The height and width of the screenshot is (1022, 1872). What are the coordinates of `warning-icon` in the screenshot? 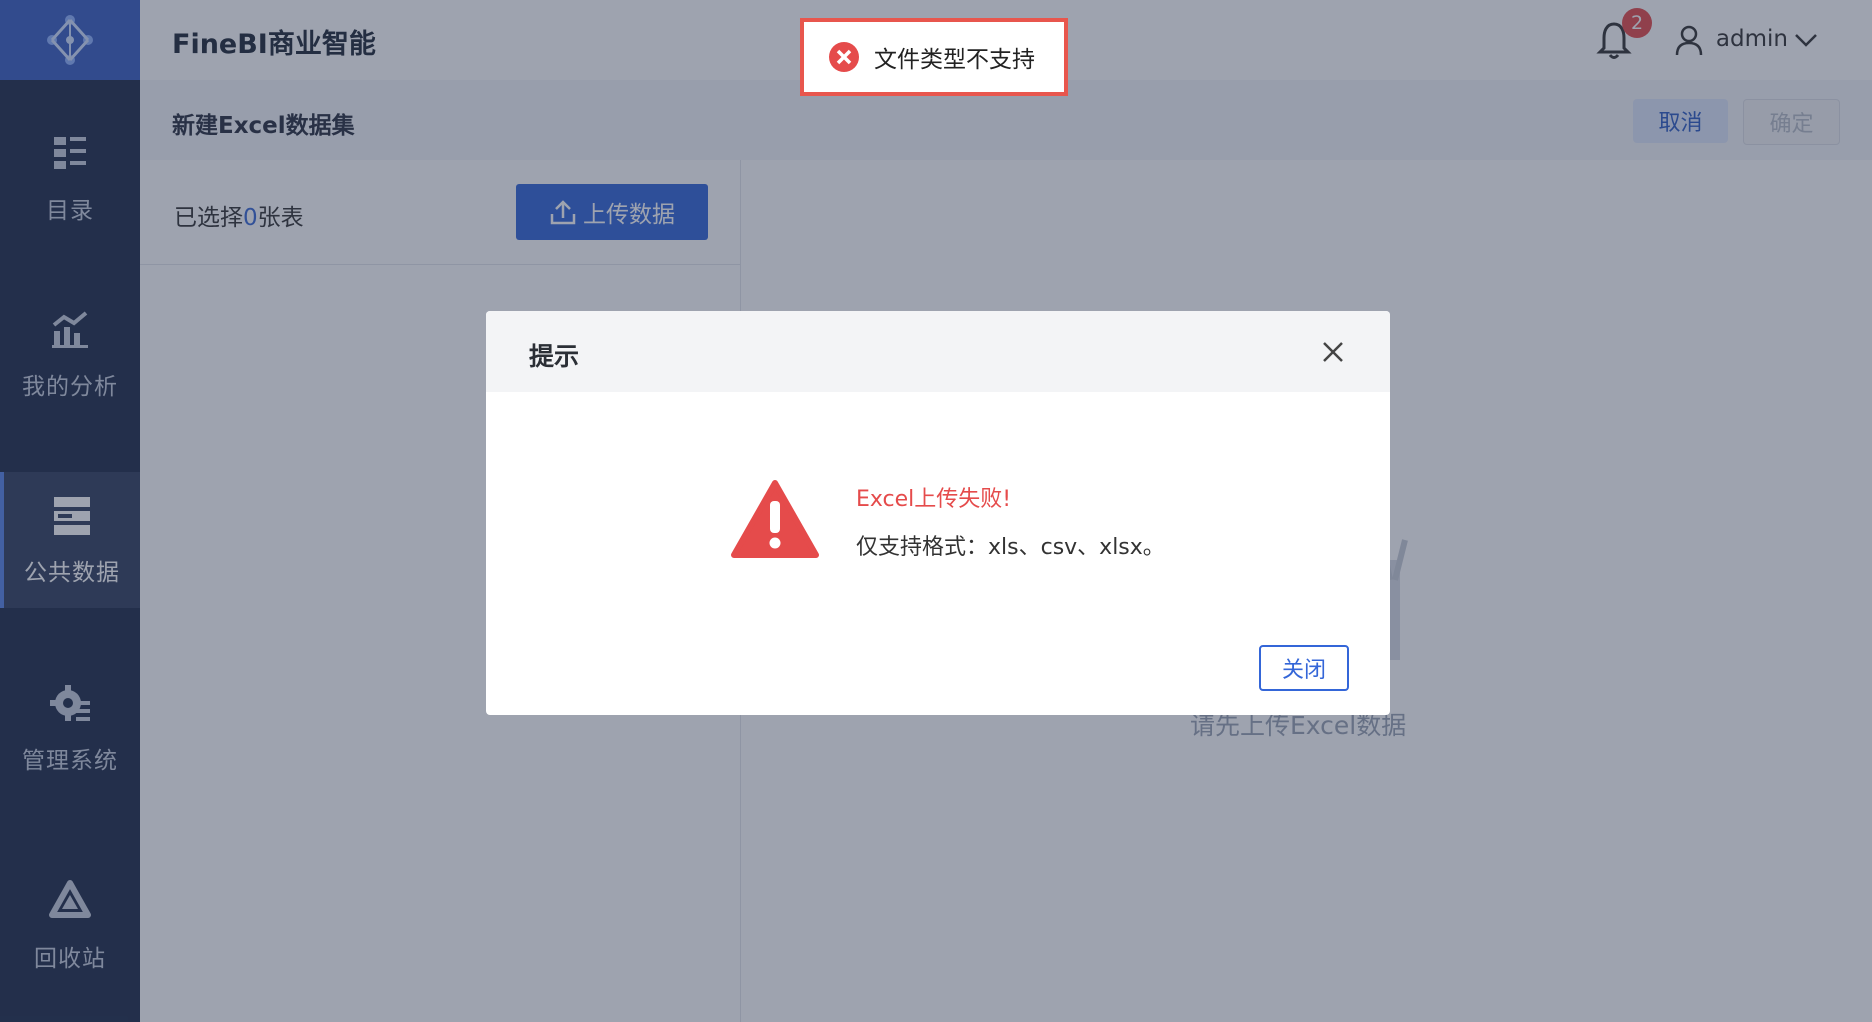 It's located at (775, 519).